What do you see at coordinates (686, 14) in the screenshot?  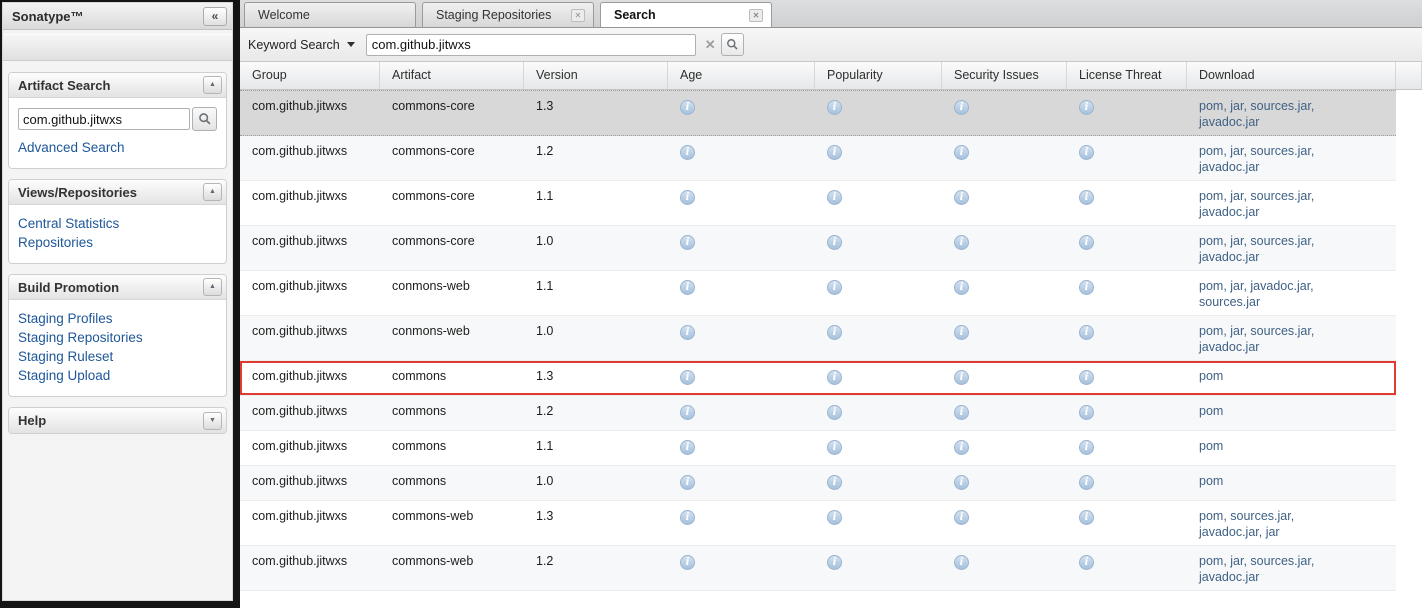 I see `tab-search: Search ✕` at bounding box center [686, 14].